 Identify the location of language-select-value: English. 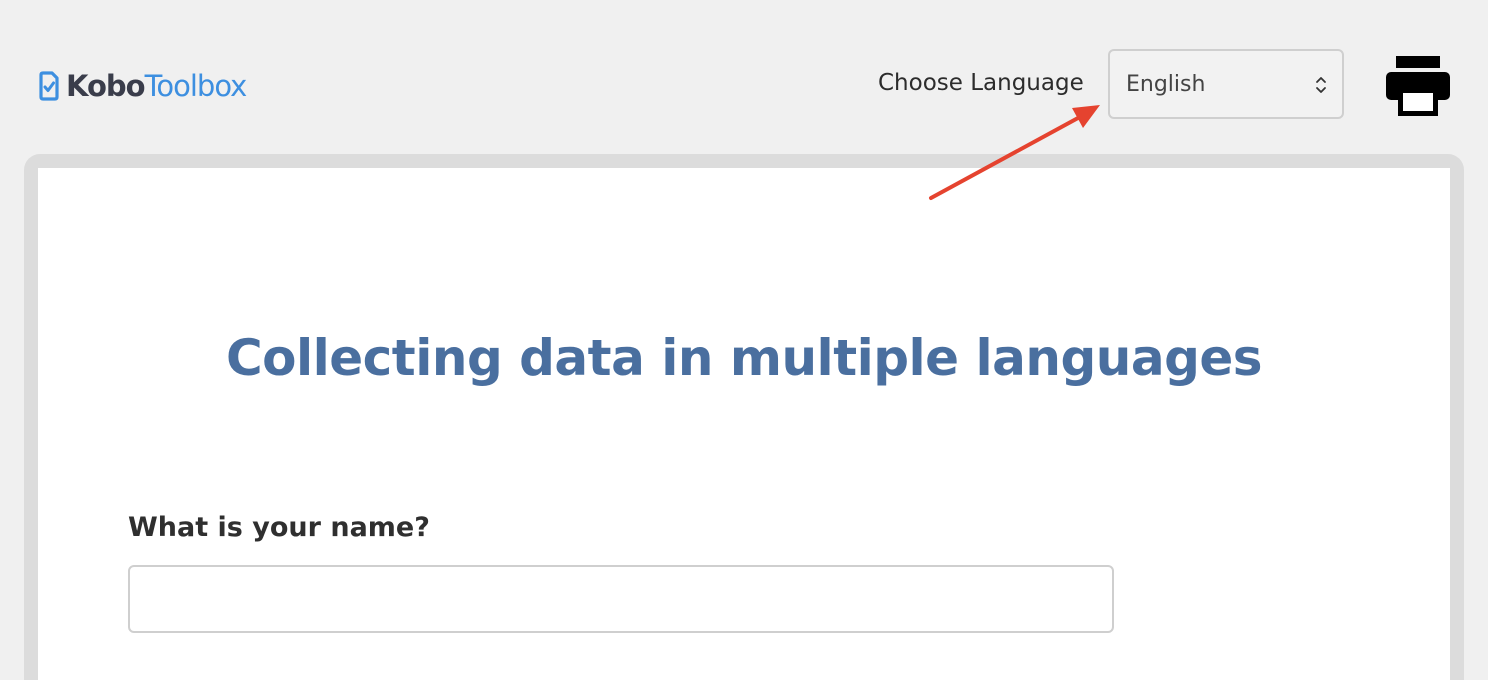
(1166, 84).